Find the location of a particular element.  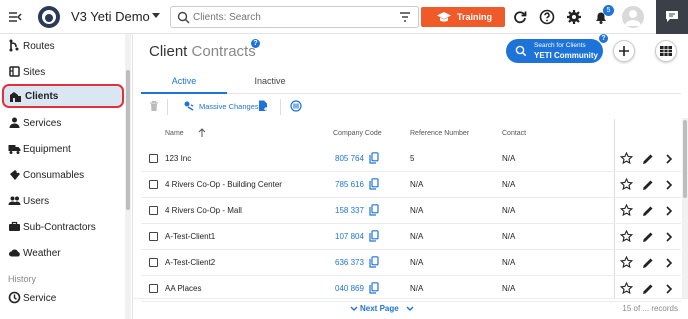

column-header-company-code: Company Code is located at coordinates (357, 133).